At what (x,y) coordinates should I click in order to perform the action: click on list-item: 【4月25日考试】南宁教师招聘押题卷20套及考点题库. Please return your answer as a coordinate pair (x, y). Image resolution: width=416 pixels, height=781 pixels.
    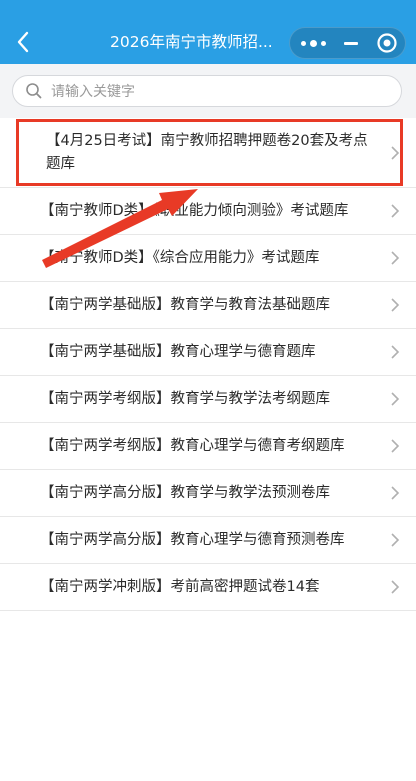
    Looking at the image, I should click on (208, 153).